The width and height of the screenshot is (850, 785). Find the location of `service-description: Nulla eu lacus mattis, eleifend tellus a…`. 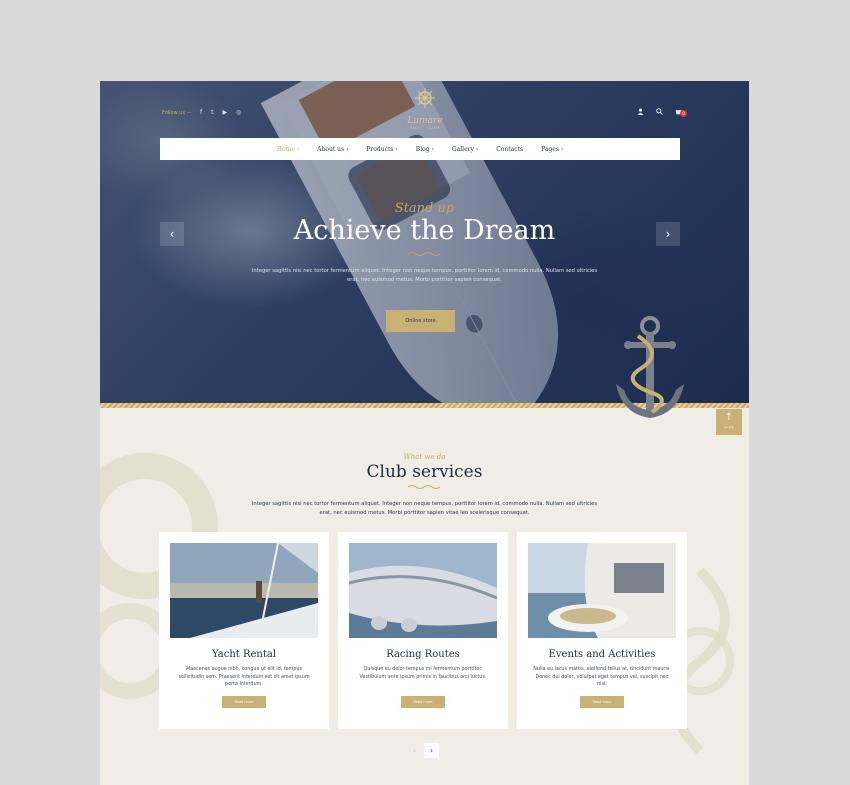

service-description: Nulla eu lacus mattis, eleifend tellus a… is located at coordinates (602, 677).